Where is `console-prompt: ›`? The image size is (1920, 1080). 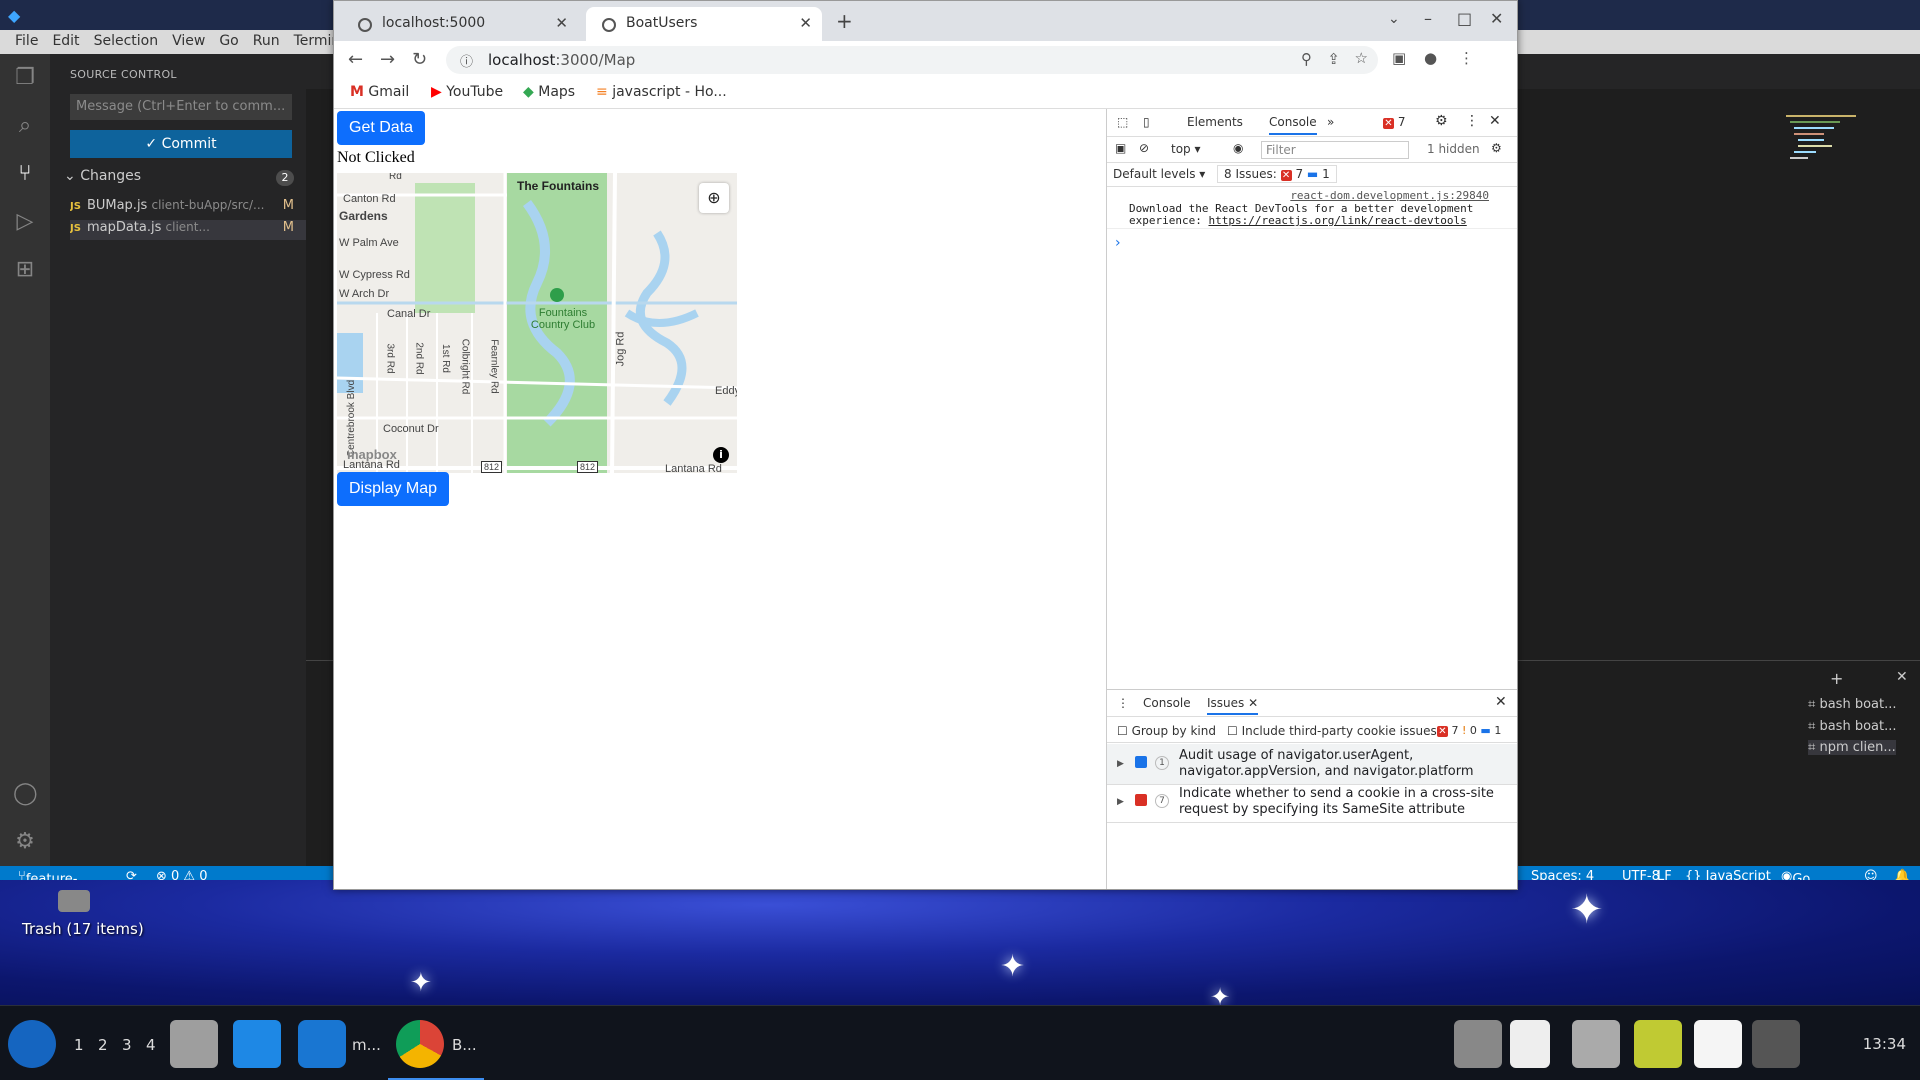 console-prompt: › is located at coordinates (1118, 243).